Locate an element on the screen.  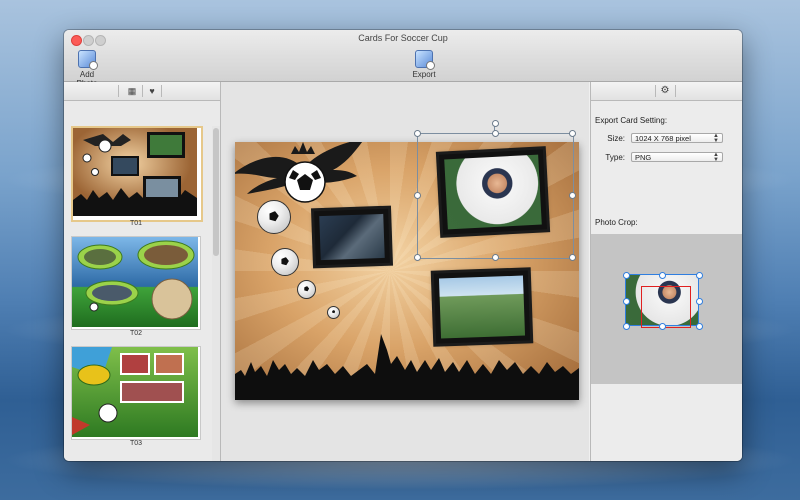
template-preview-t01 is located at coordinates (135, 172).